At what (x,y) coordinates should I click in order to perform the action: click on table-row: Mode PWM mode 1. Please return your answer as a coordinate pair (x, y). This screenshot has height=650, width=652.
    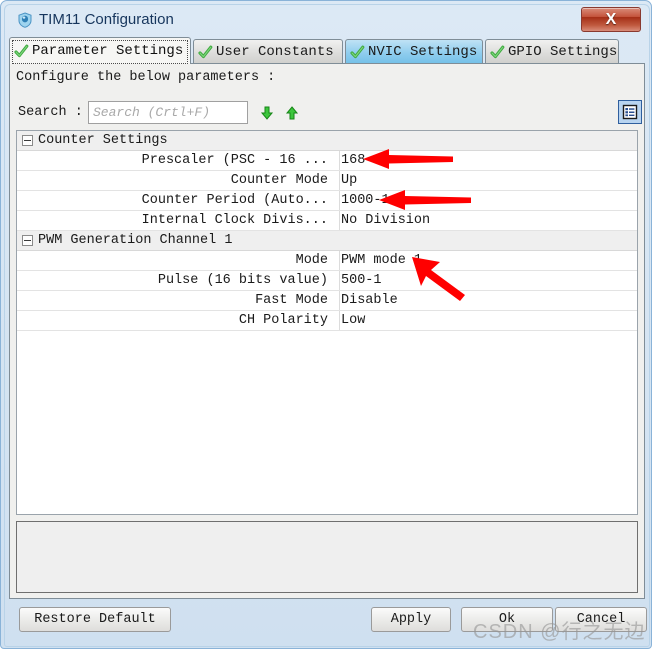
    Looking at the image, I should click on (327, 261).